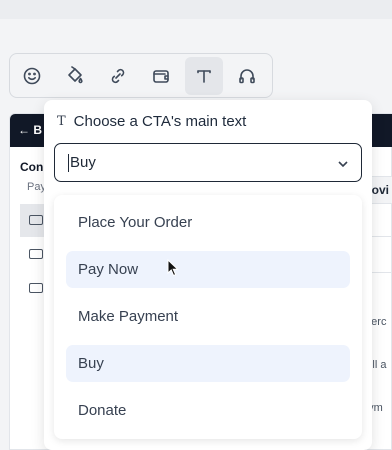  I want to click on option-buy: Buy, so click(208, 363).